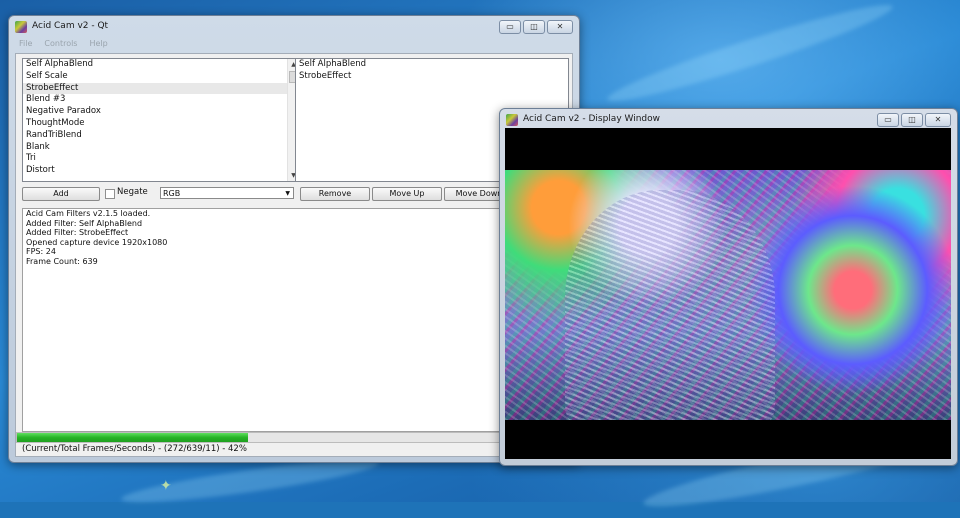 Image resolution: width=960 pixels, height=518 pixels. Describe the element at coordinates (432, 65) in the screenshot. I see `active-filter-item: Self AlphaBlend` at that location.